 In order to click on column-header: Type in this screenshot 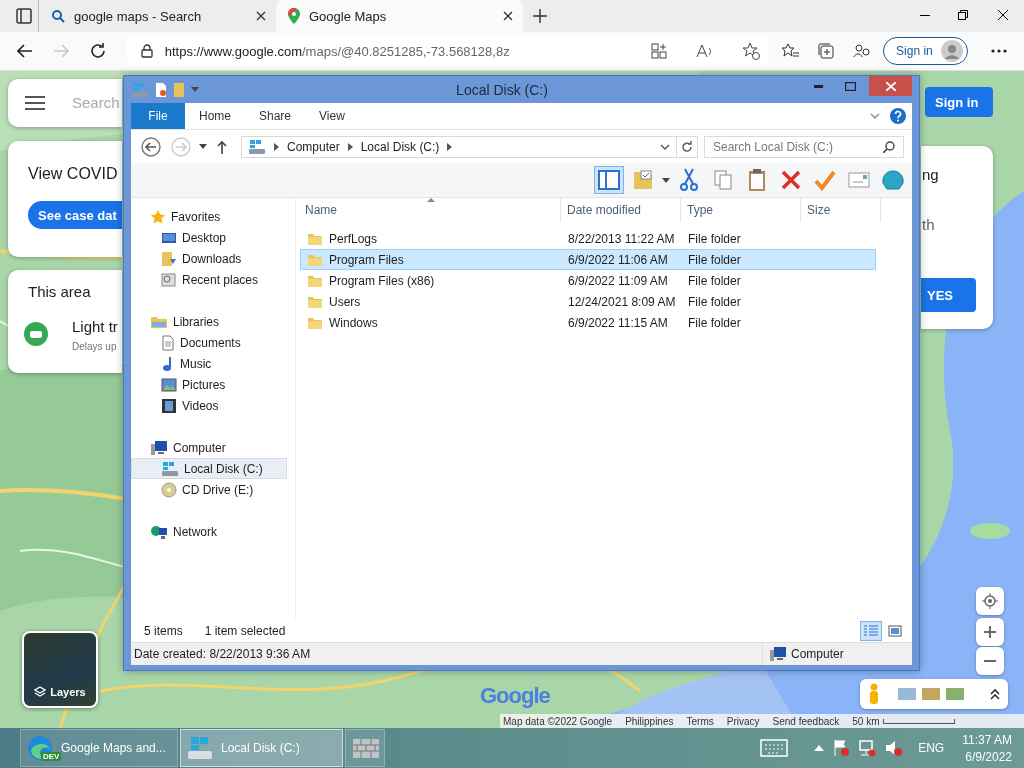, I will do `click(741, 210)`.